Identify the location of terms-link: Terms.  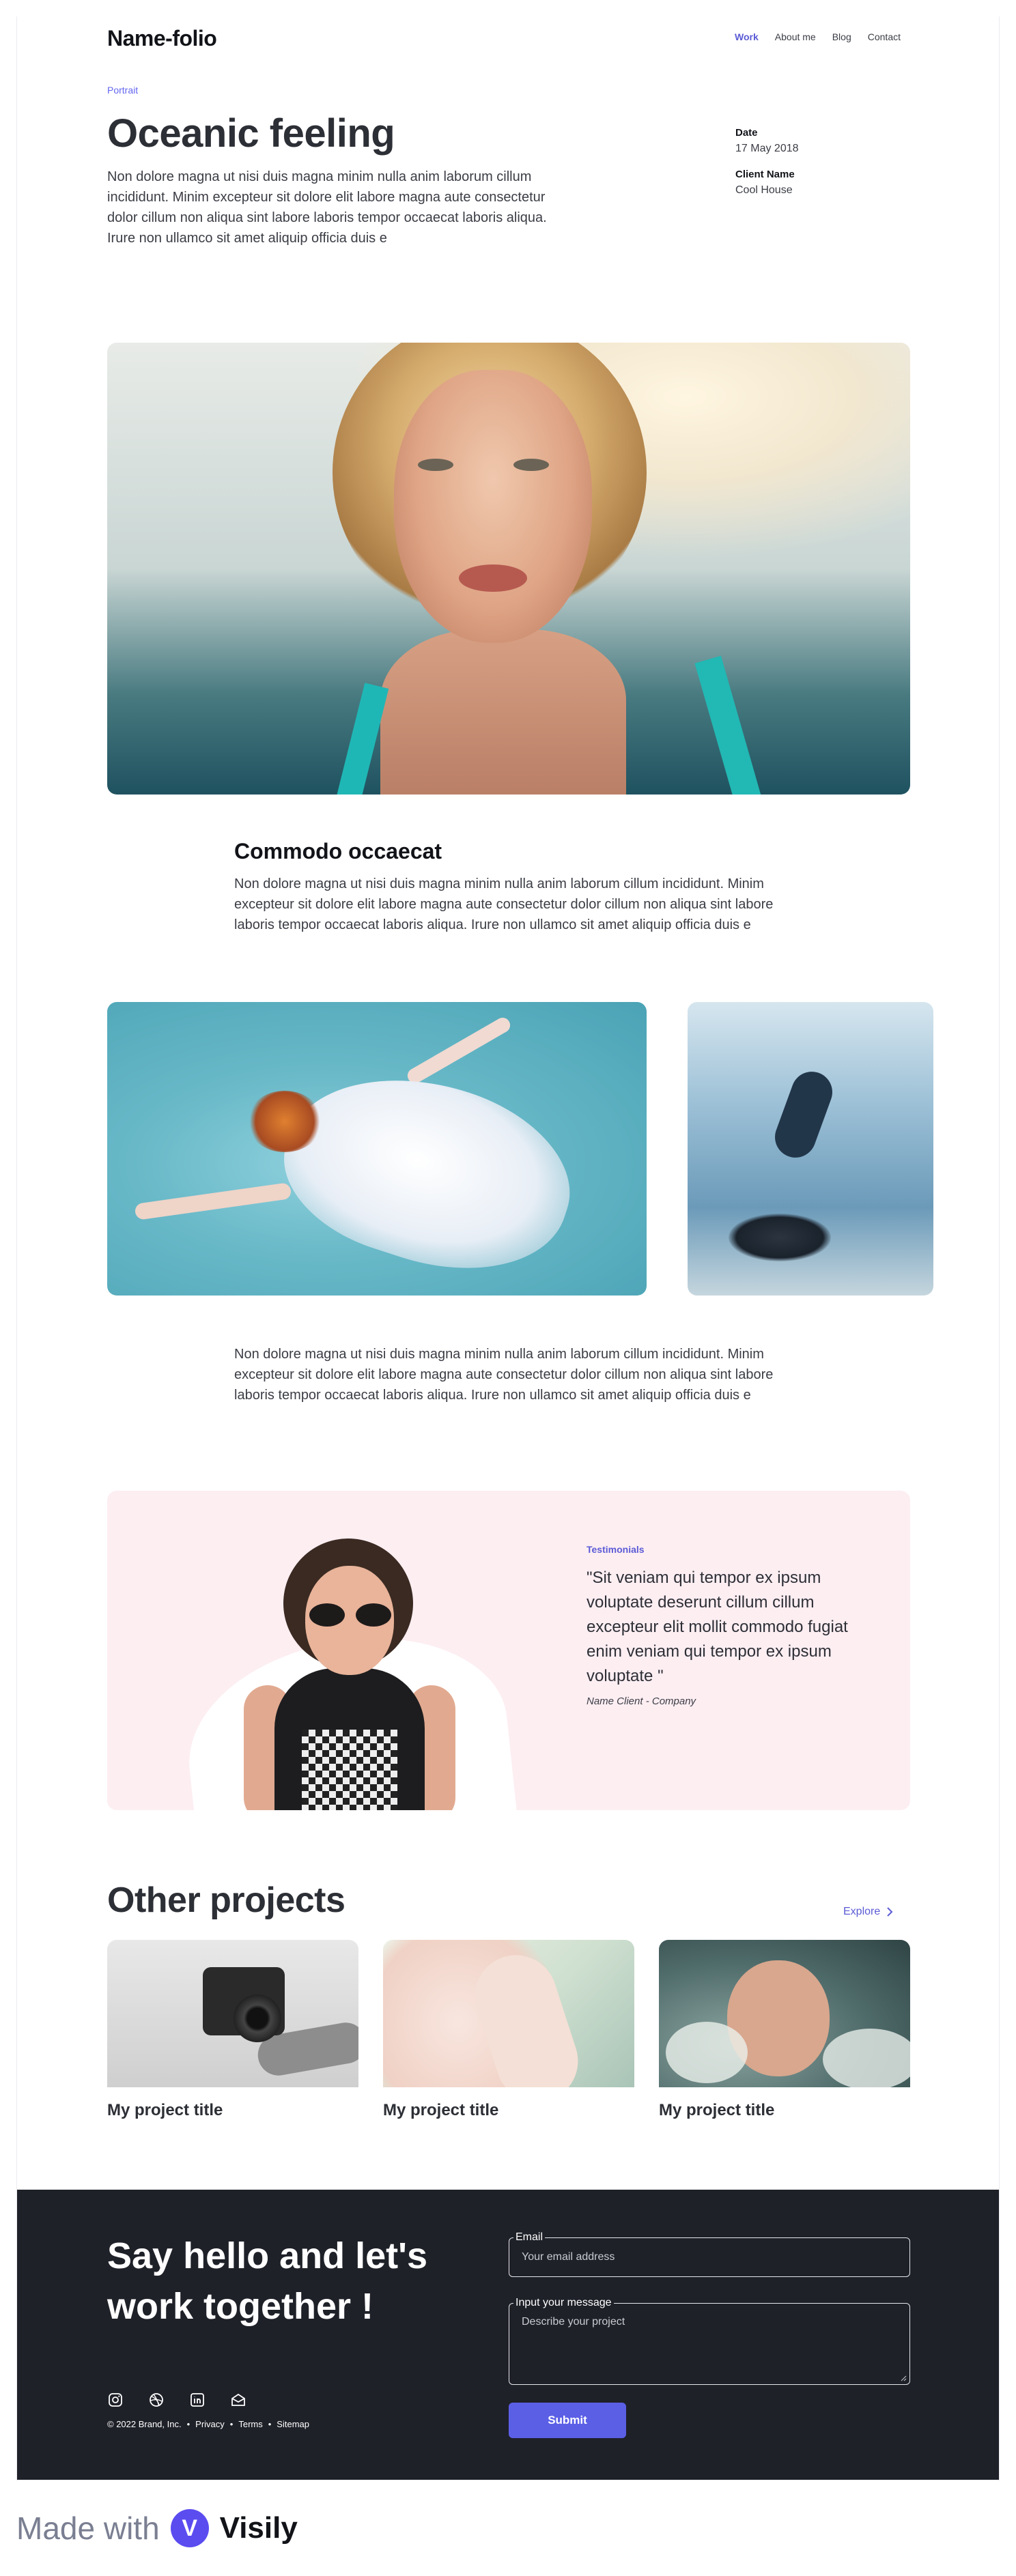
(250, 2424).